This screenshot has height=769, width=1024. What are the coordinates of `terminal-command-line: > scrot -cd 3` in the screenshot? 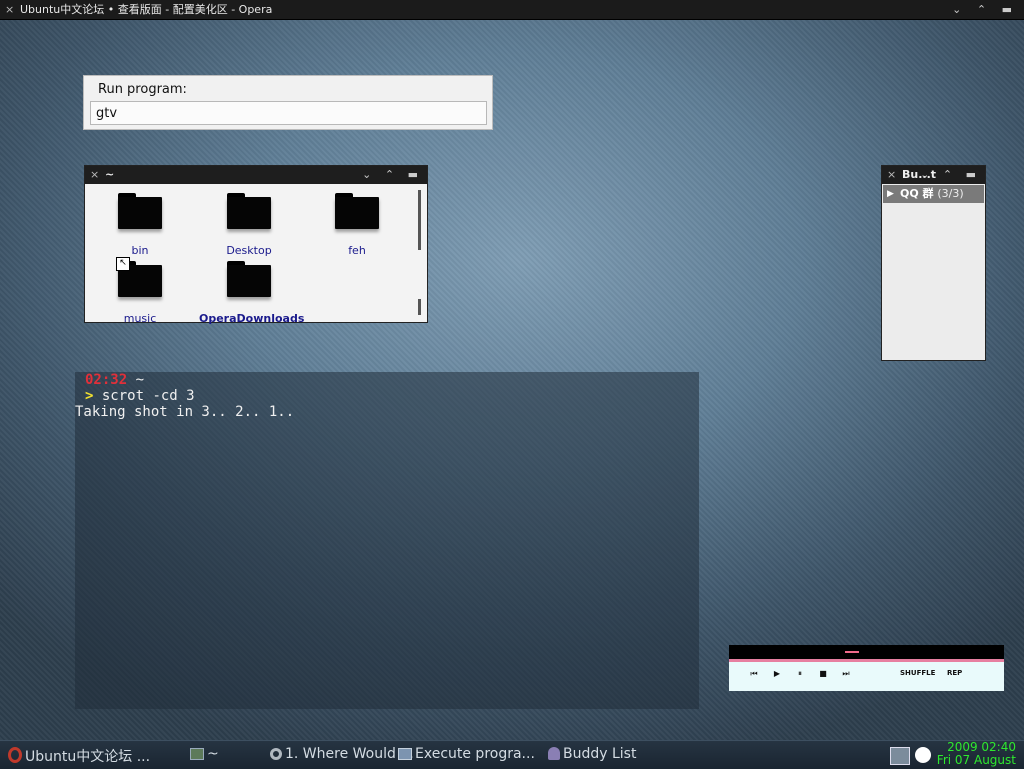 It's located at (140, 396).